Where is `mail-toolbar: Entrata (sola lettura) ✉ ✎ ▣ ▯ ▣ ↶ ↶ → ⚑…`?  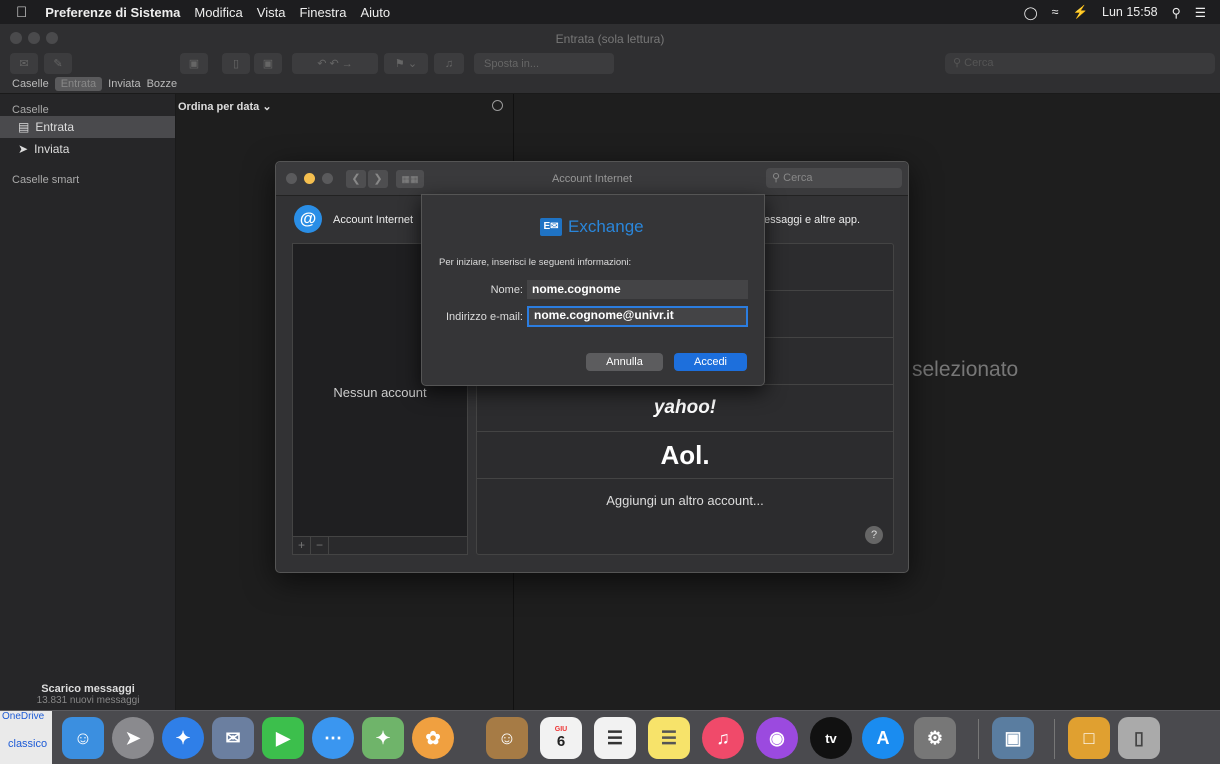
mail-toolbar: Entrata (sola lettura) ✉ ✎ ▣ ▯ ▣ ↶ ↶ → ⚑… is located at coordinates (610, 59).